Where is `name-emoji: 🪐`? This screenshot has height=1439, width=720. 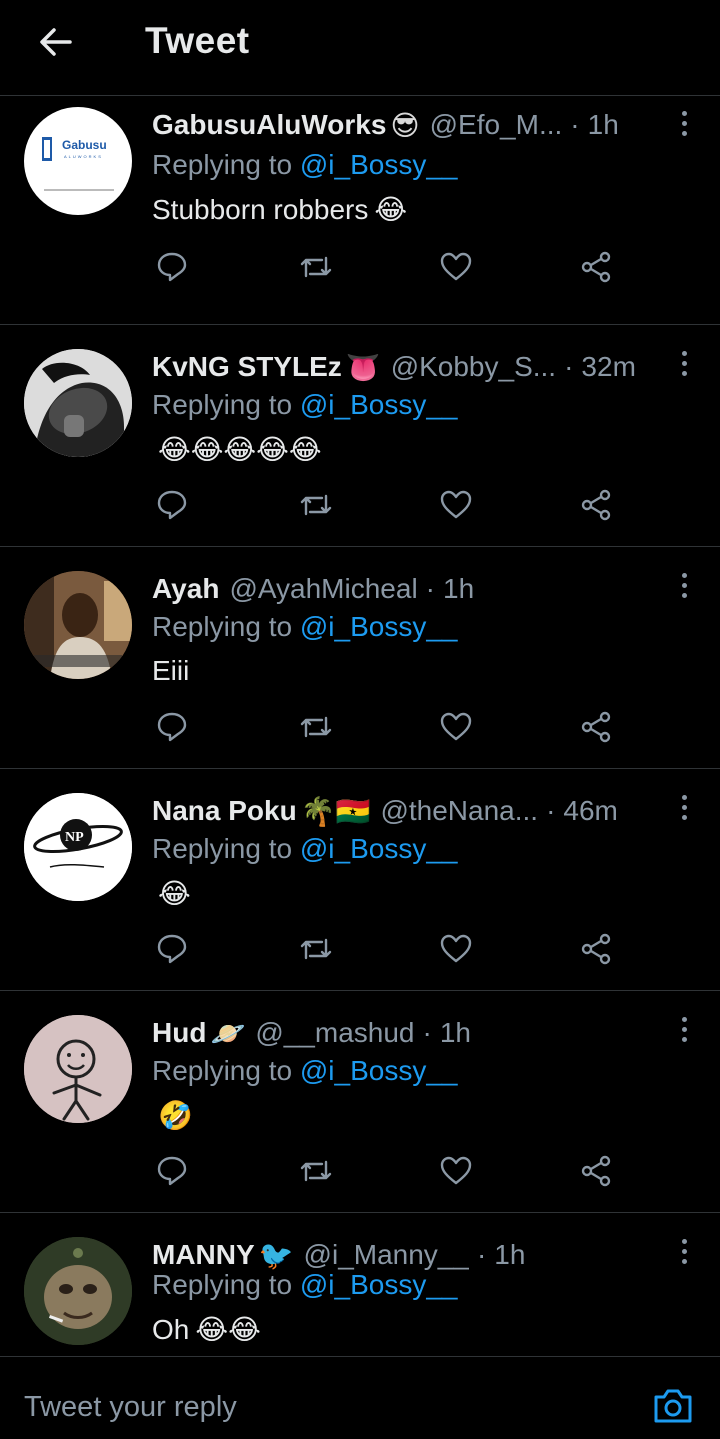 name-emoji: 🪐 is located at coordinates (228, 1033).